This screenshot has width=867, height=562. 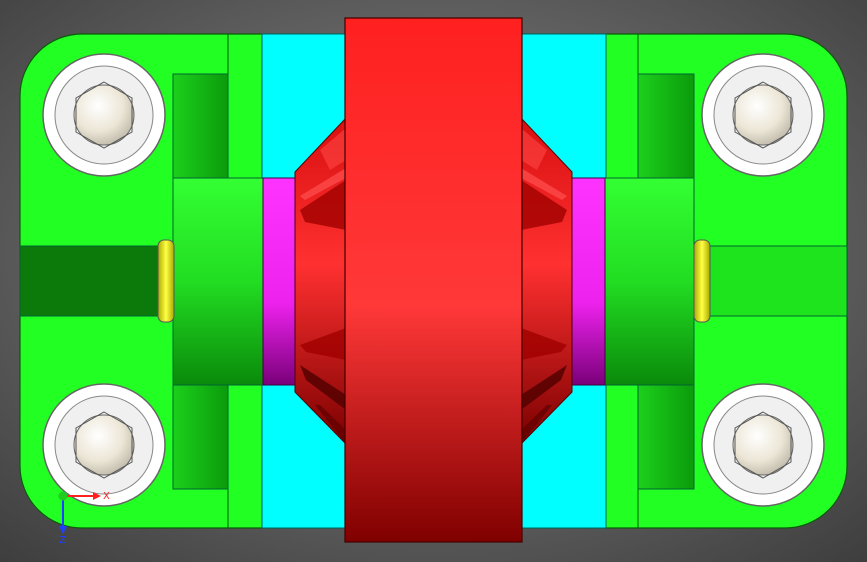 I want to click on shaft-slot-right, so click(x=777, y=281).